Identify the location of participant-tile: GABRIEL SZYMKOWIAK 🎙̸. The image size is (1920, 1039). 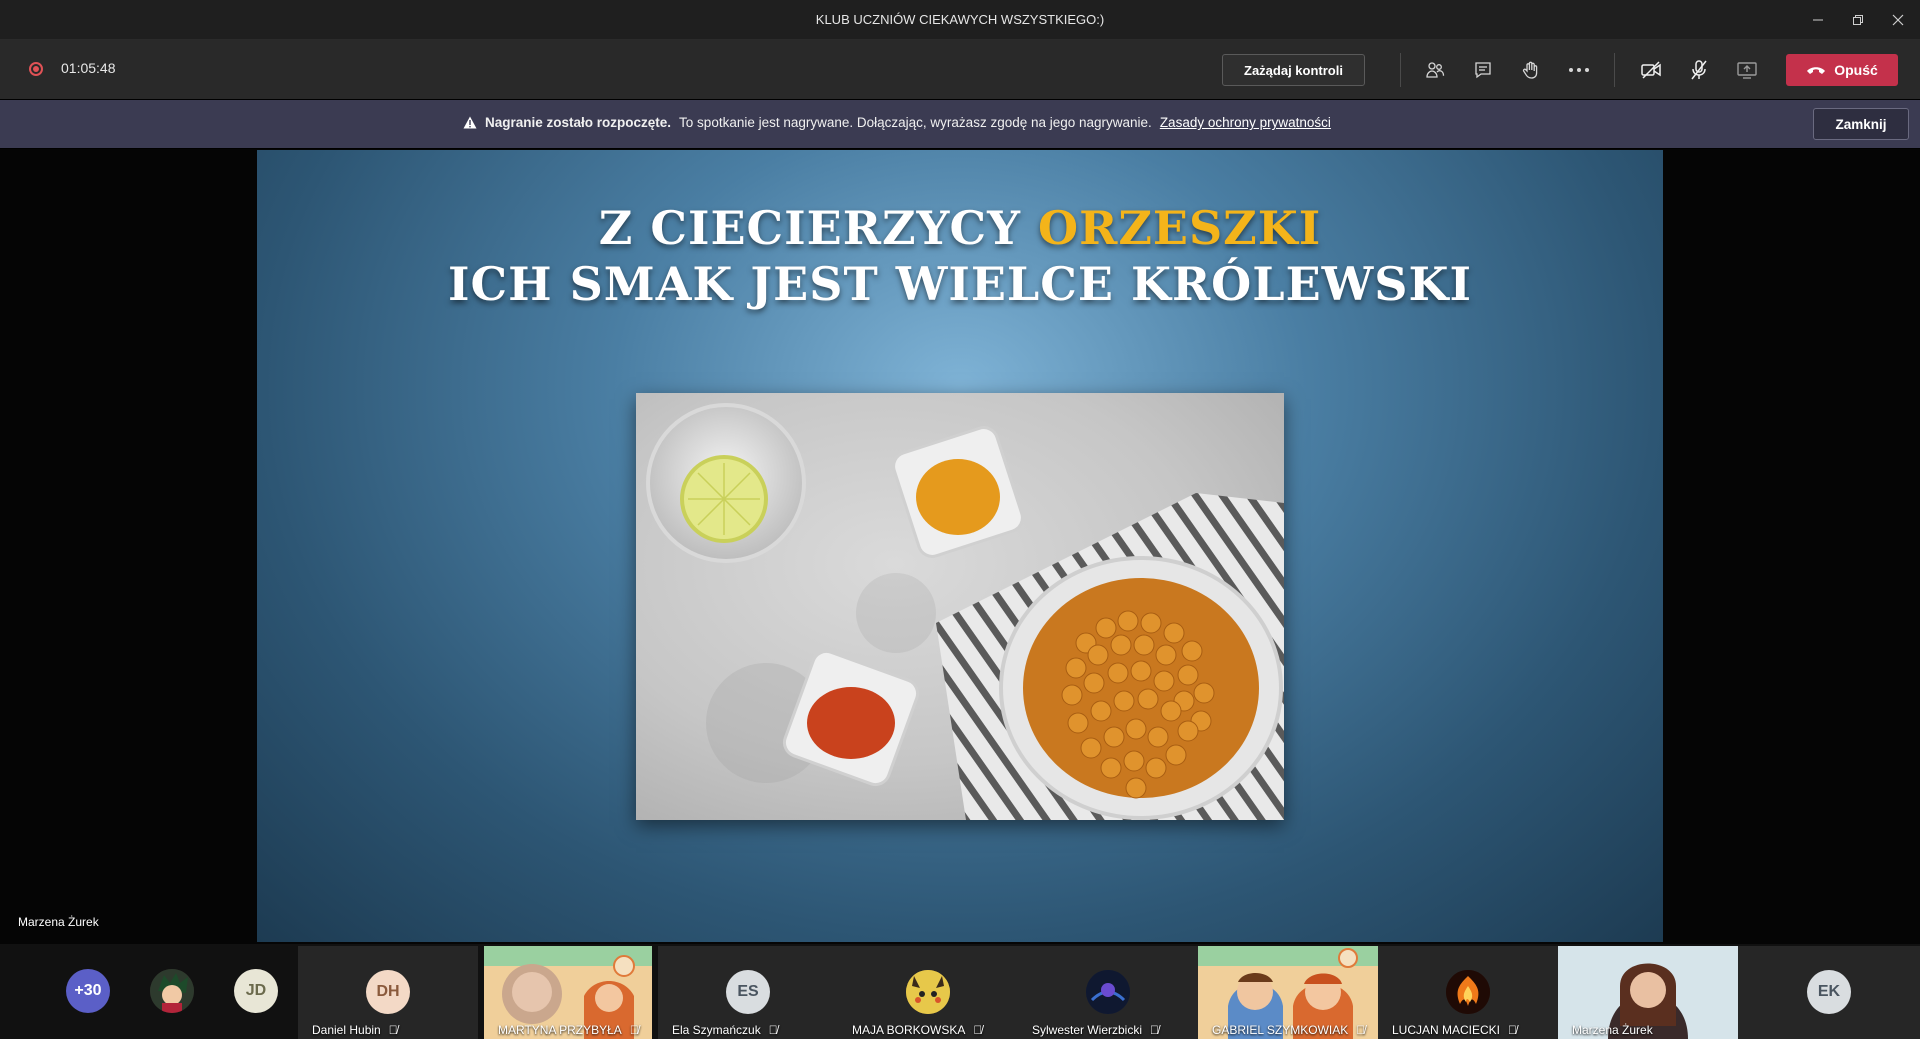
(1288, 992).